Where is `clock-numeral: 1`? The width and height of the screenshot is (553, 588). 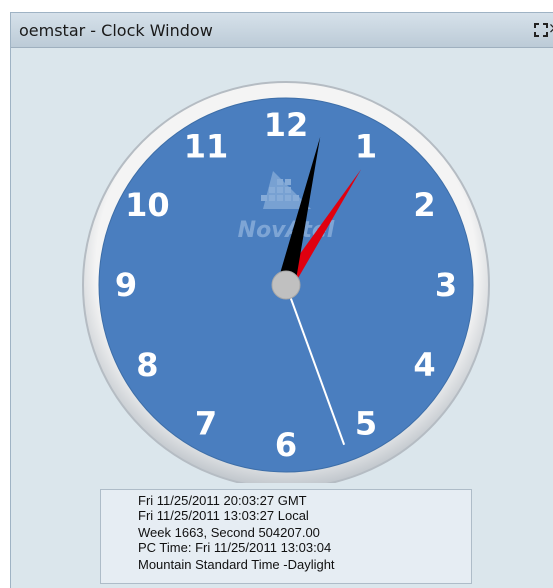 clock-numeral: 1 is located at coordinates (366, 146).